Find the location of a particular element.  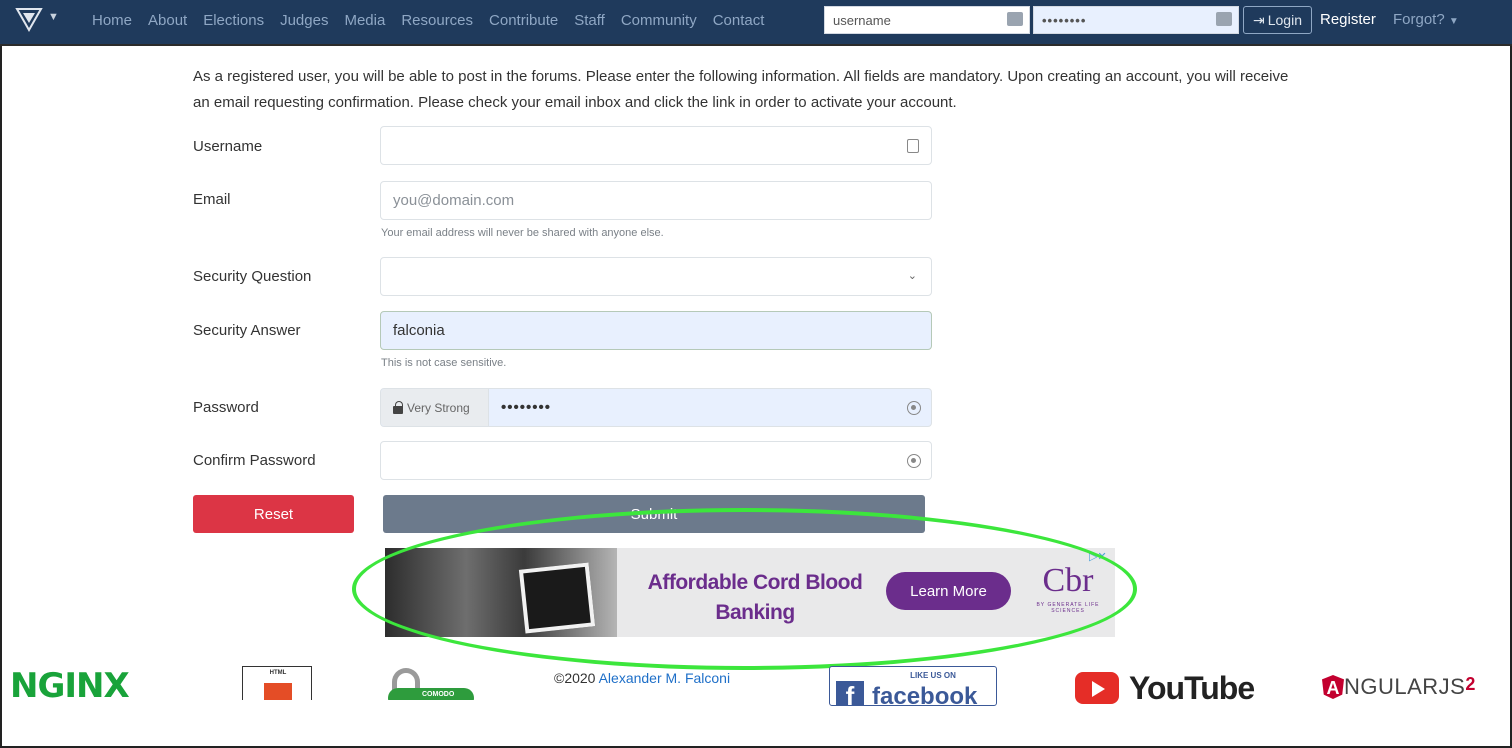

chevron-down-icon: ⌄ is located at coordinates (912, 276).